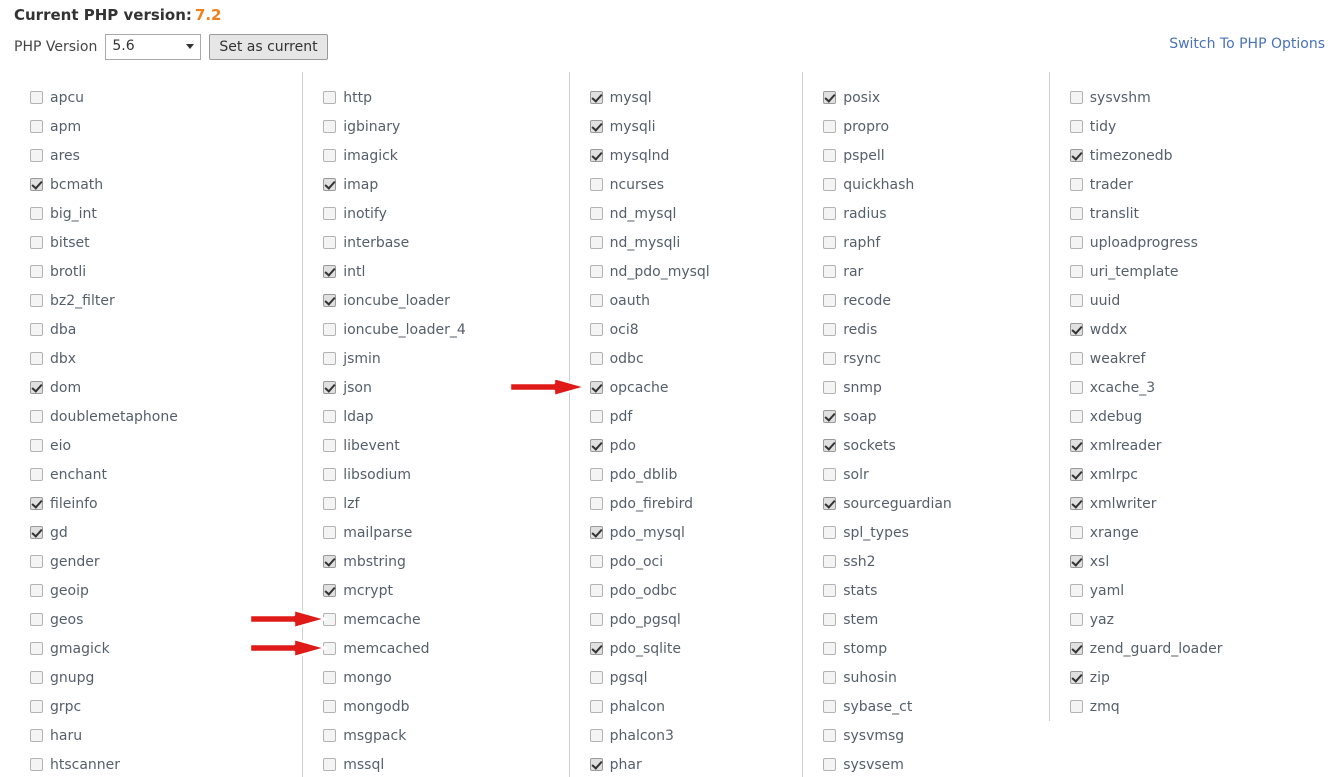  I want to click on extension-item: posix, so click(936, 97).